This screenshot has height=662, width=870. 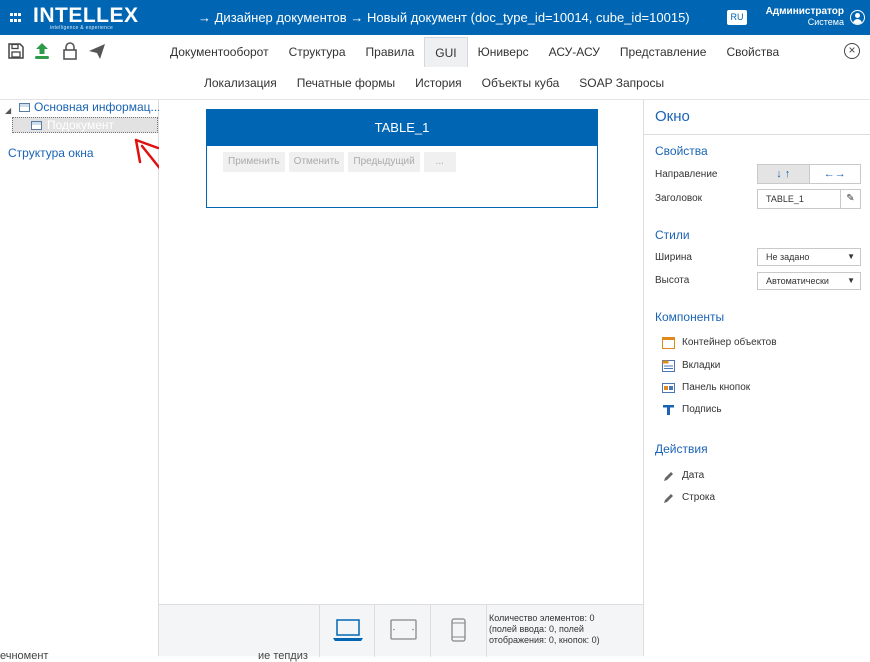 What do you see at coordinates (701, 365) in the screenshot?
I see `component-label: Вкладки` at bounding box center [701, 365].